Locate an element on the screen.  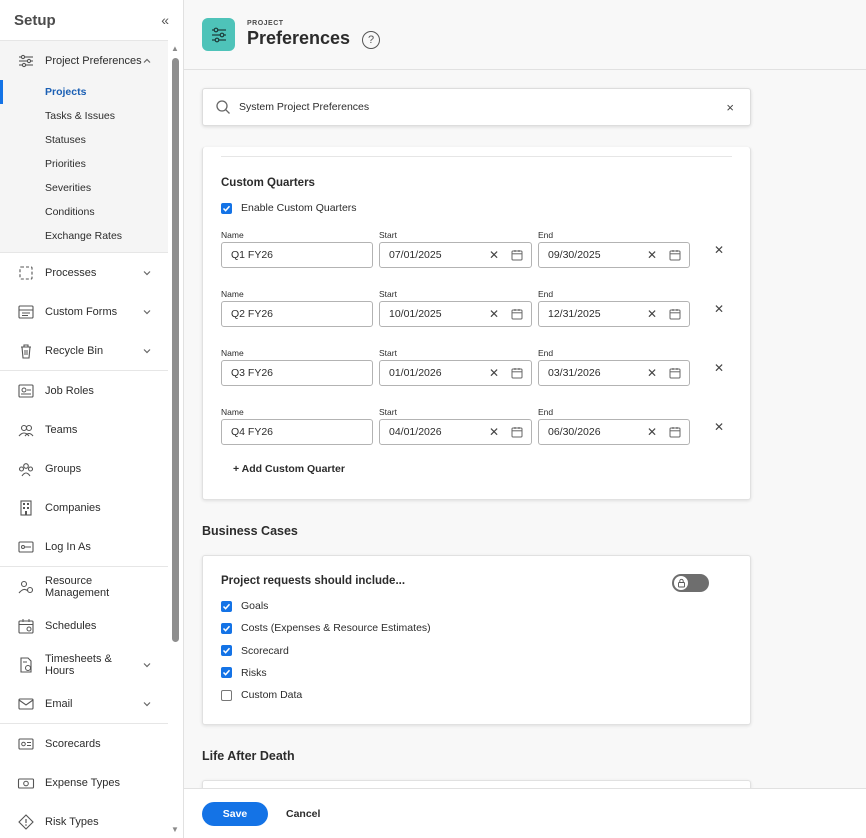
add-custom-quarter-button: + Add Custom Quarter is located at coordinates (289, 469).